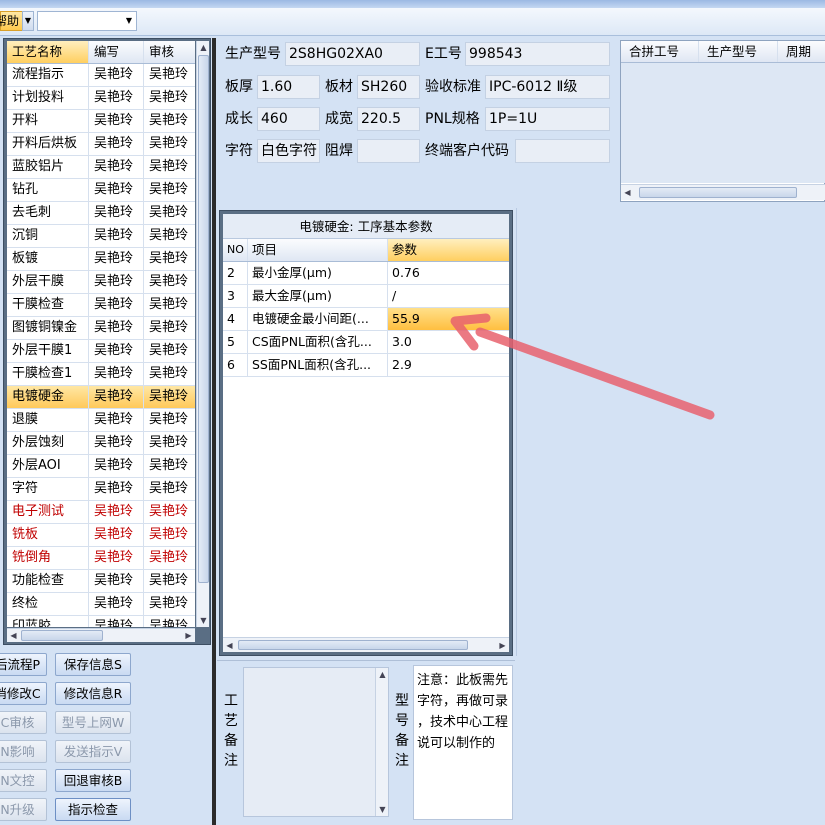 This screenshot has height=825, width=825. Describe the element at coordinates (366, 273) in the screenshot. I see `param-row: 2 最小金厚(μm) 0.76` at that location.